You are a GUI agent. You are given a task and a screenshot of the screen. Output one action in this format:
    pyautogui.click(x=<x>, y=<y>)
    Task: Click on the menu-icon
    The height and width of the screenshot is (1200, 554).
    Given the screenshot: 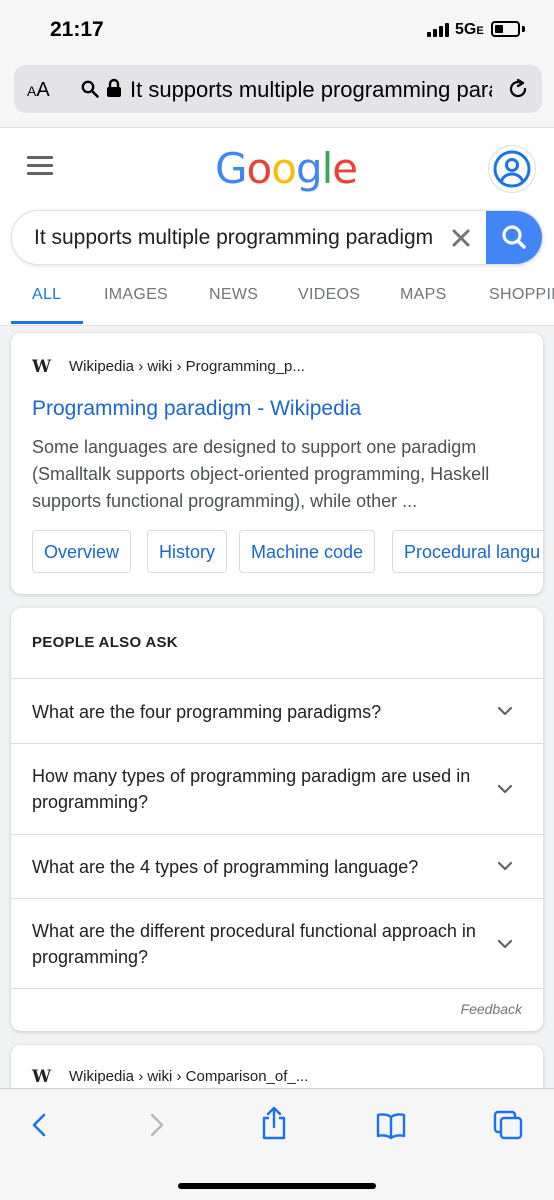 What is the action you would take?
    pyautogui.click(x=40, y=166)
    